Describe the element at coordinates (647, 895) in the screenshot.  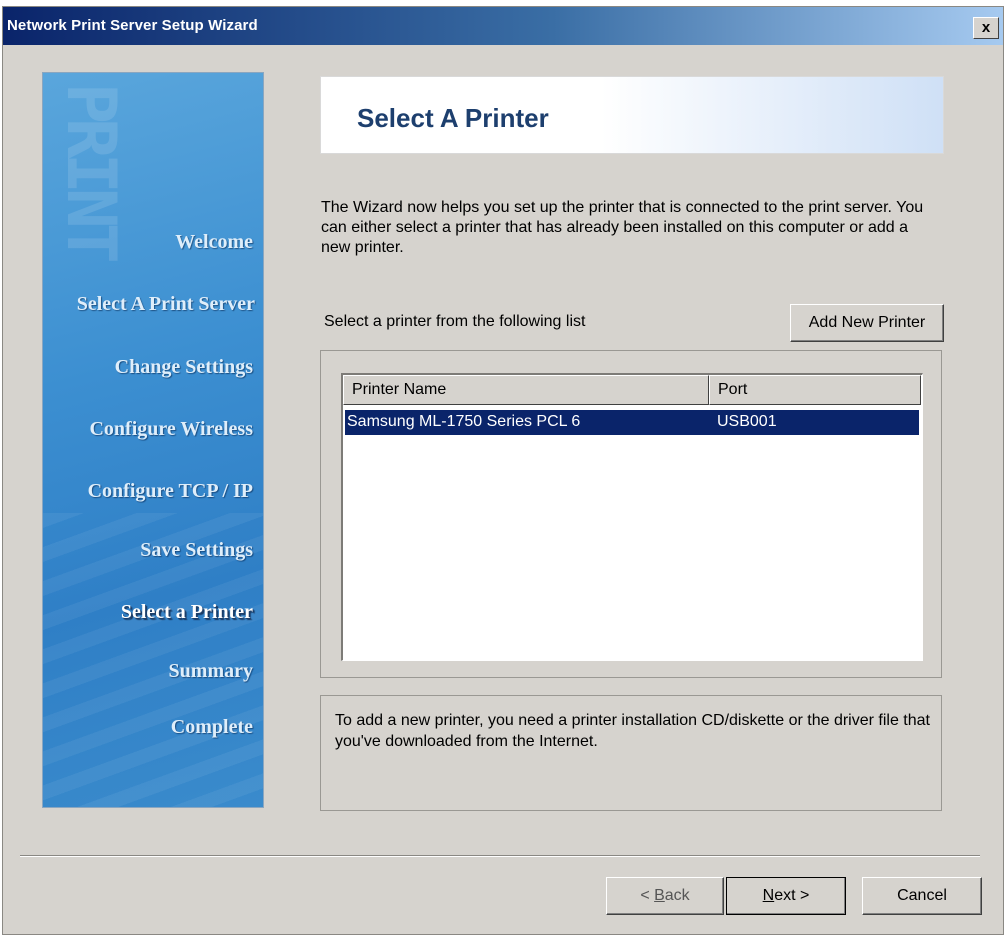
I see `back-label-prefix: <` at that location.